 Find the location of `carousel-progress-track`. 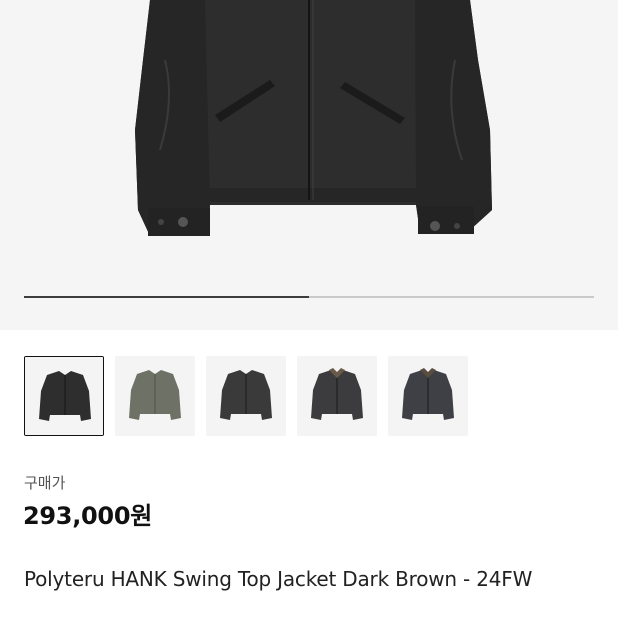

carousel-progress-track is located at coordinates (309, 297).